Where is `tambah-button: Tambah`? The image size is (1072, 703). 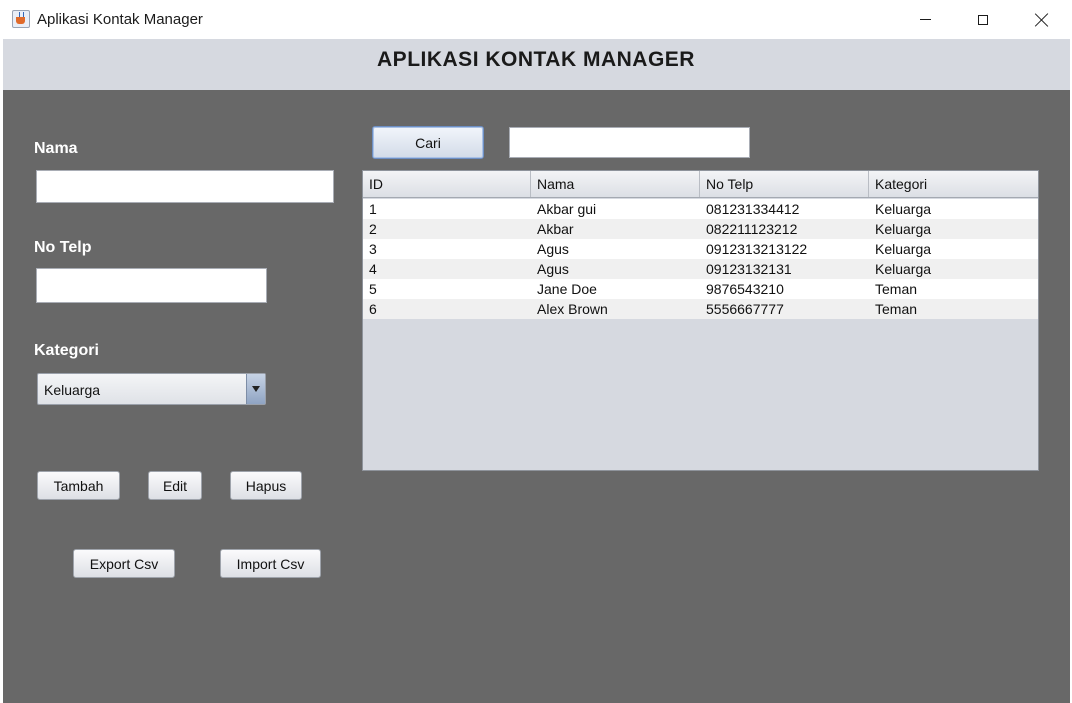
tambah-button: Tambah is located at coordinates (78, 485).